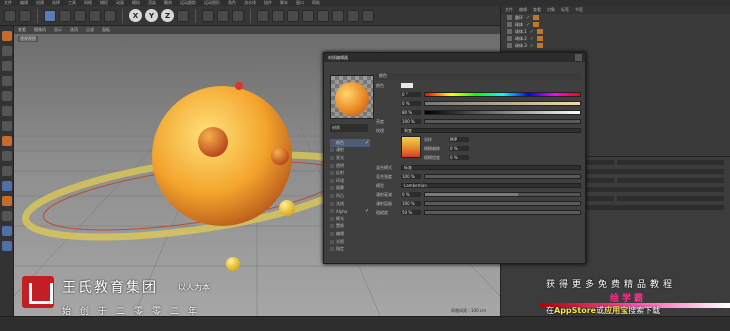 This screenshot has width=730, height=331. Describe the element at coordinates (523, 10) in the screenshot. I see `om-menu-edit: 编辑` at that location.